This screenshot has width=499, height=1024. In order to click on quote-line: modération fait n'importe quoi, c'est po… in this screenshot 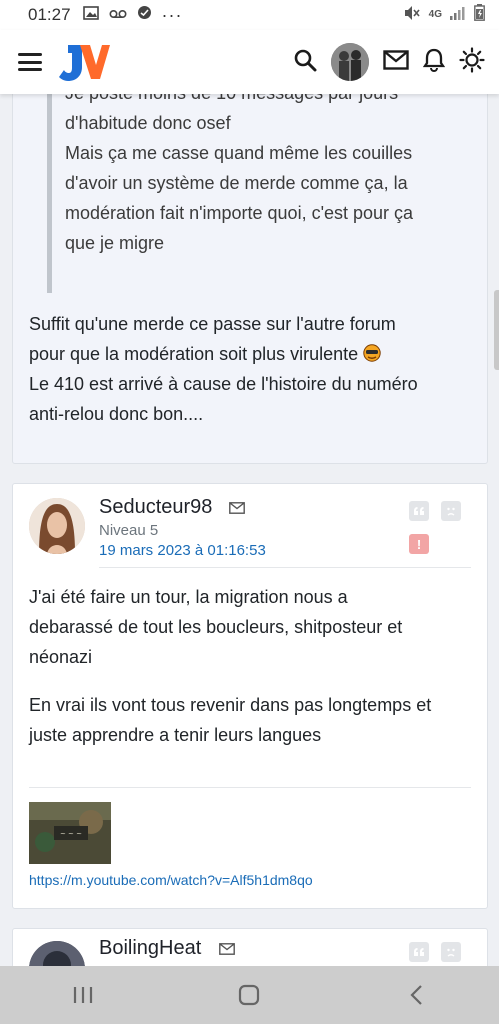, I will do `click(239, 213)`.